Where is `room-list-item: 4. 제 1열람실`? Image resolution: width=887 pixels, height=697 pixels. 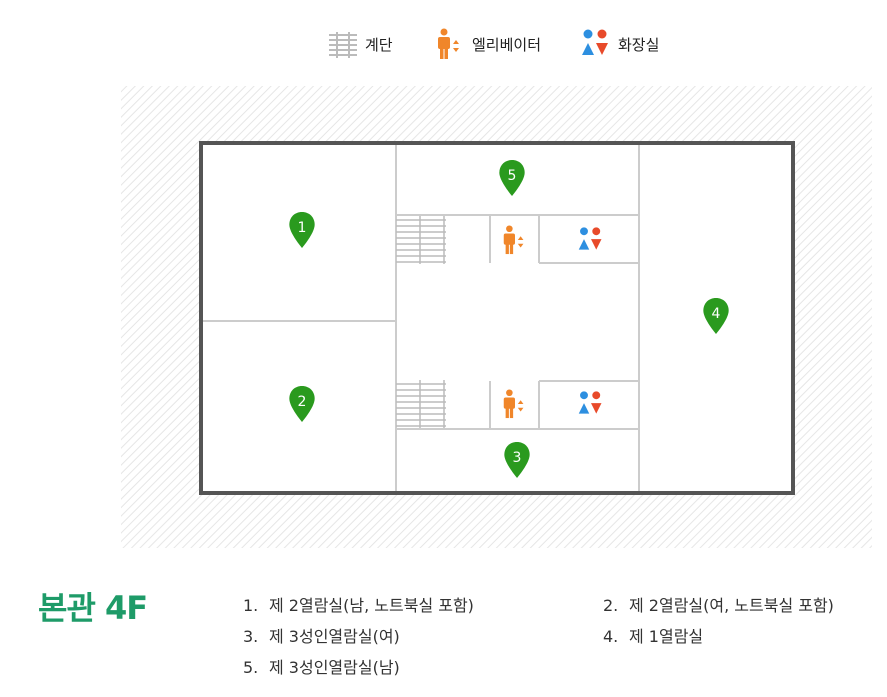
room-list-item: 4. 제 1열람실 is located at coordinates (653, 635).